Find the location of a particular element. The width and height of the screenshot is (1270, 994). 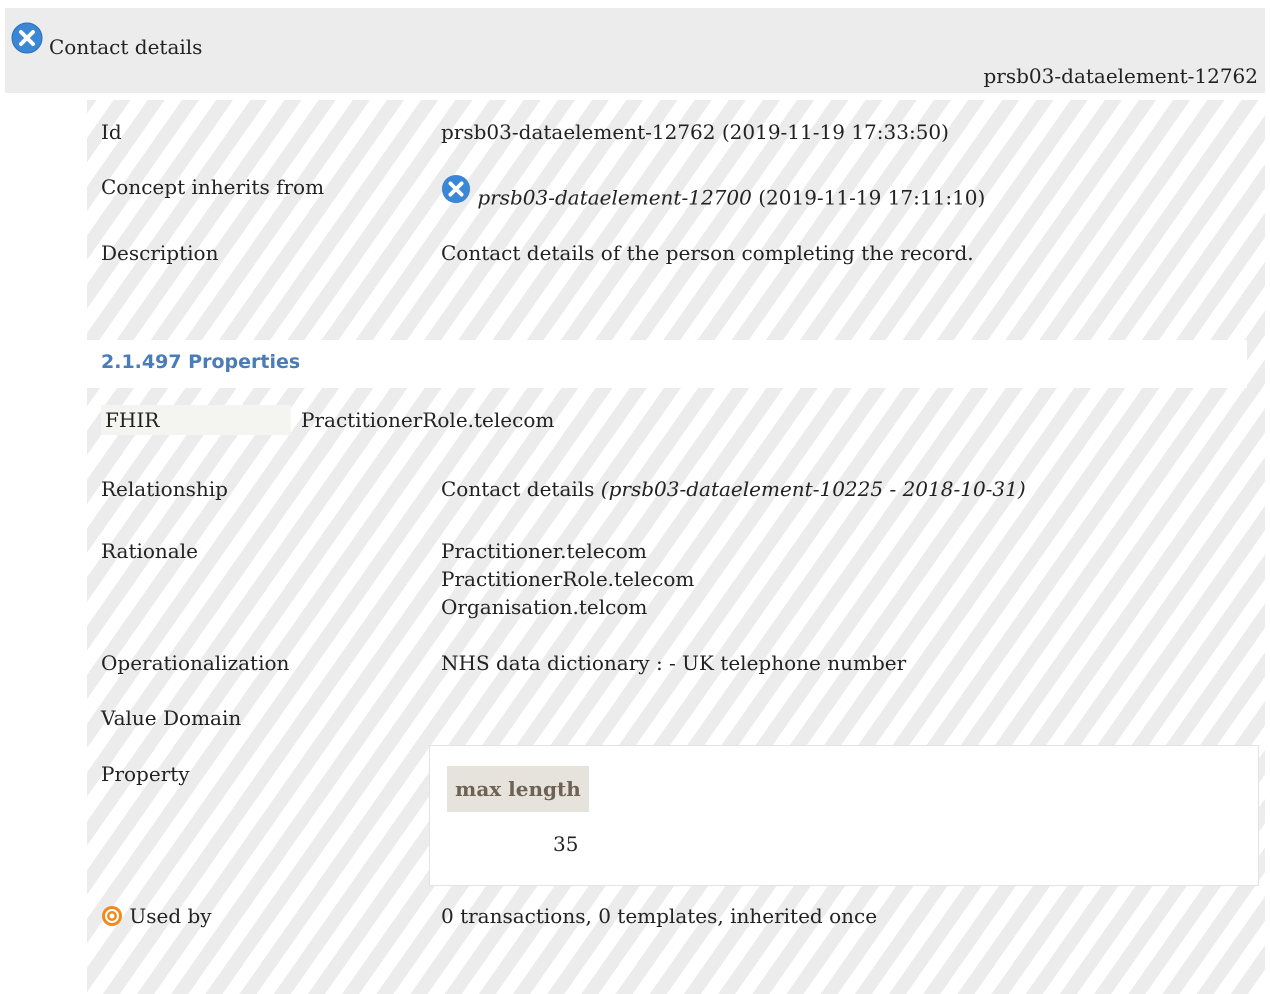

properties-heading-bar: 2.1.497 Properties is located at coordinates (667, 364).